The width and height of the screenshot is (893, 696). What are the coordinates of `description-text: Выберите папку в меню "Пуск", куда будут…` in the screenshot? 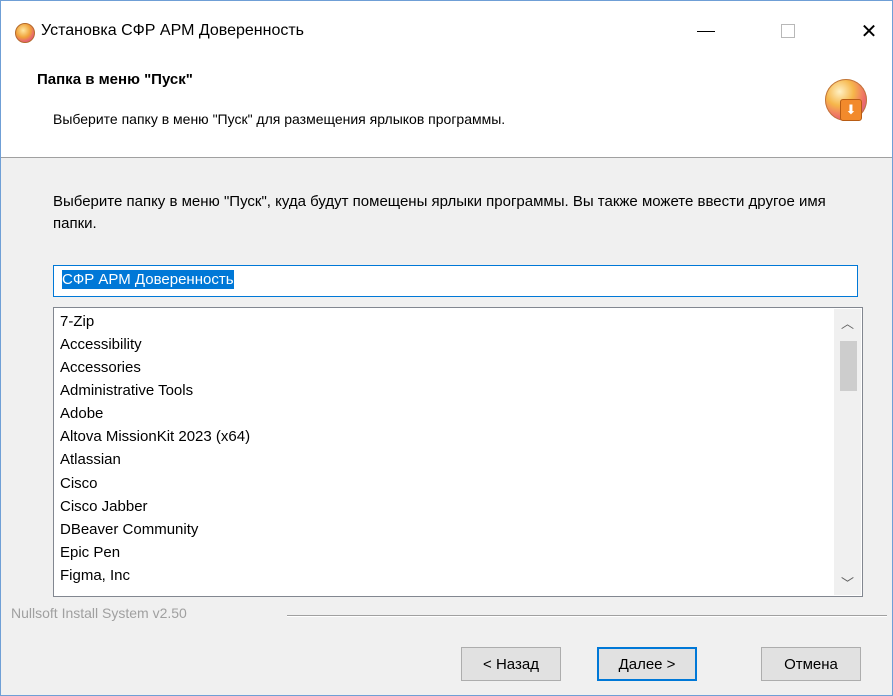 It's located at (439, 212).